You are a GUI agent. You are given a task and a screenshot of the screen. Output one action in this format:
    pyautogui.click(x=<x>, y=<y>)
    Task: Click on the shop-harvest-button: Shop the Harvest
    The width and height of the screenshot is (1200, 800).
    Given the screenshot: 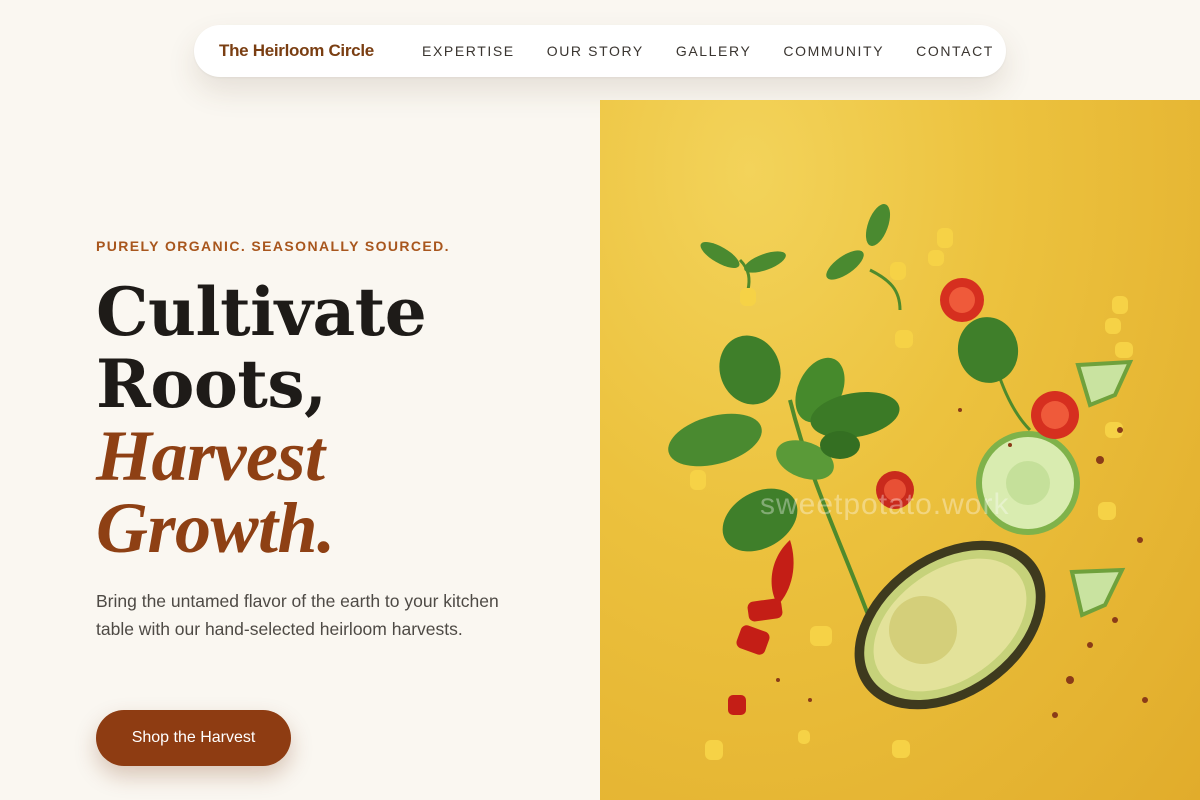 What is the action you would take?
    pyautogui.click(x=193, y=738)
    